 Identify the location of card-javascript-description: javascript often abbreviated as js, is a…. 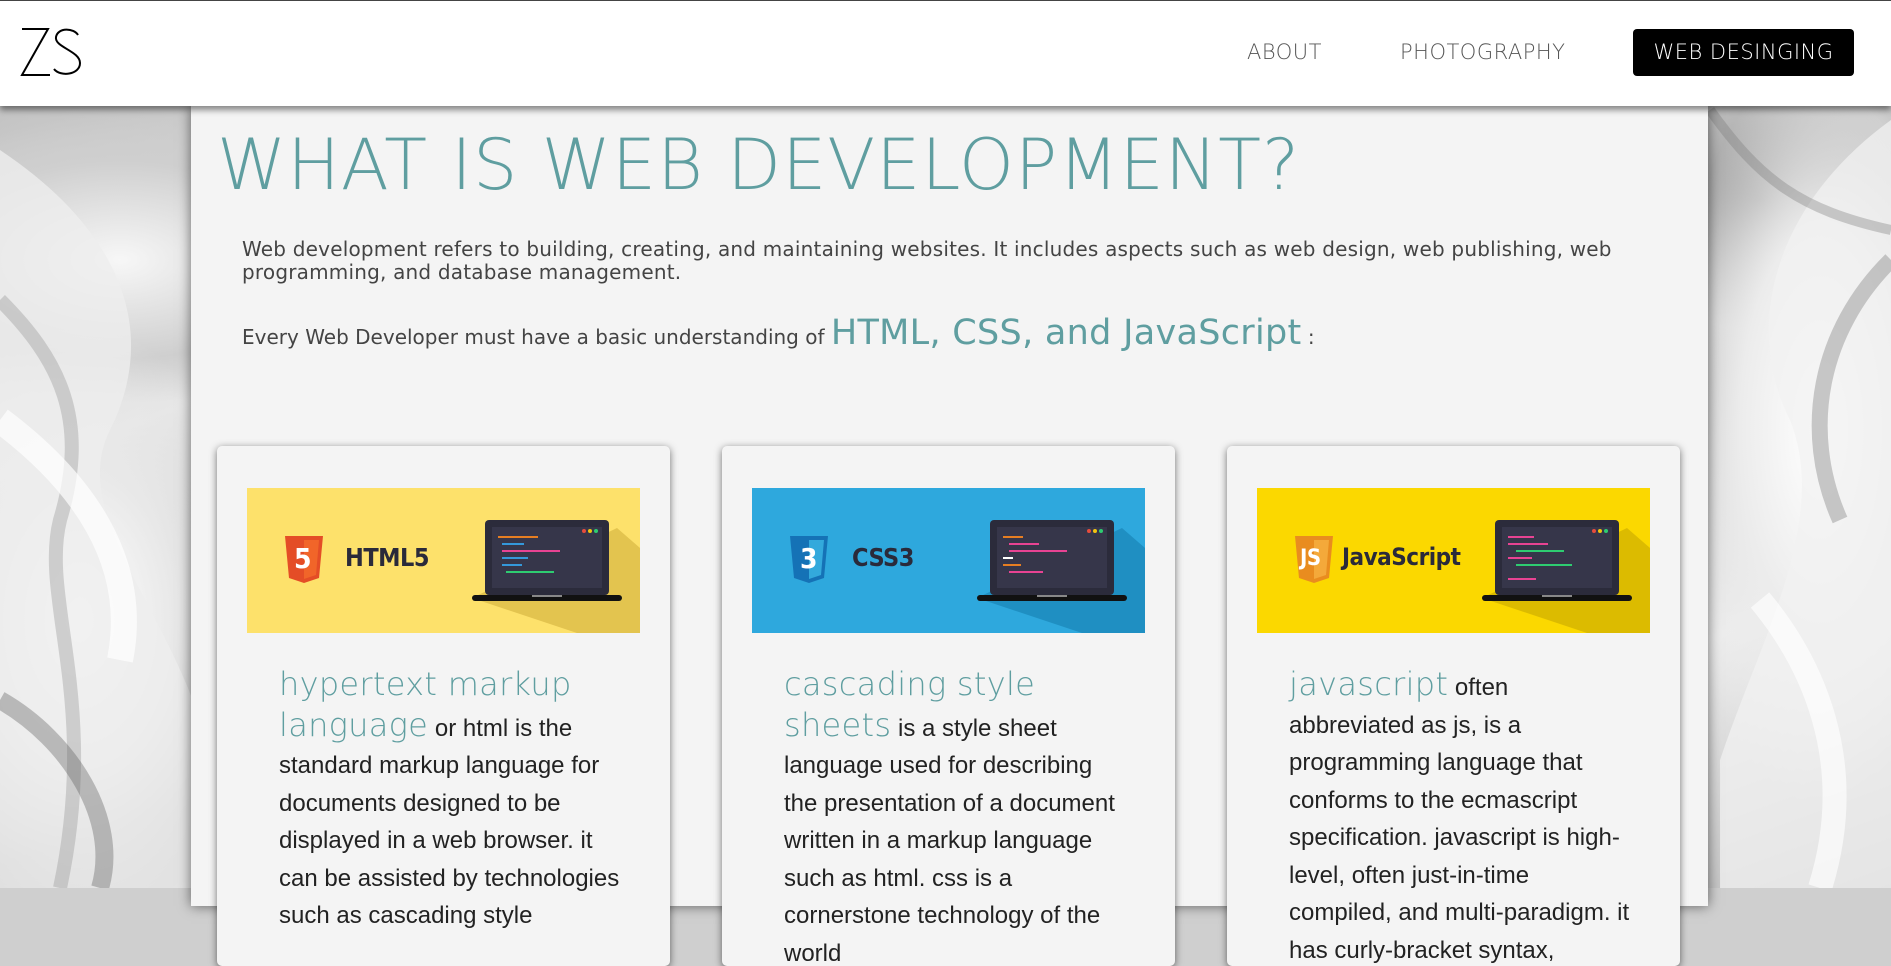
(1461, 816).